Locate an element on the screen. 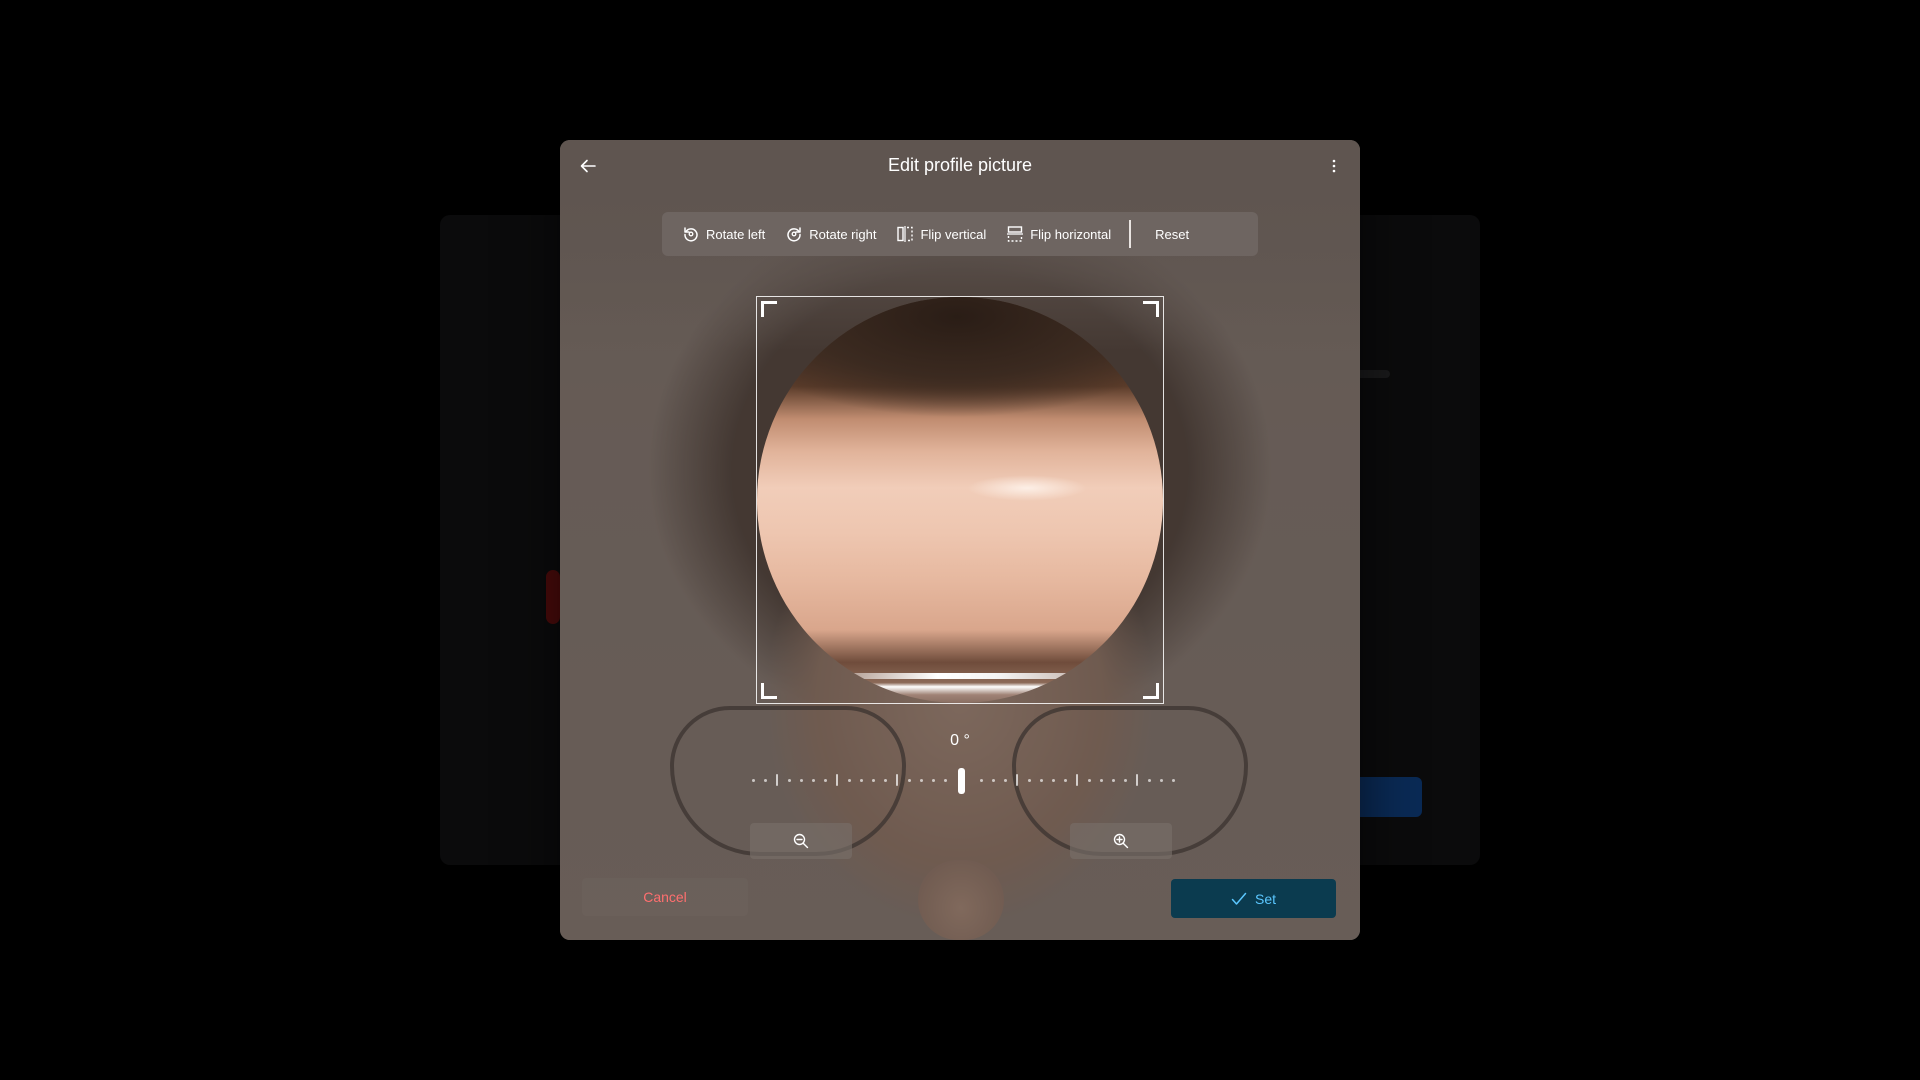 The width and height of the screenshot is (1920, 1080). dialog-header: Edit profile picture is located at coordinates (960, 166).